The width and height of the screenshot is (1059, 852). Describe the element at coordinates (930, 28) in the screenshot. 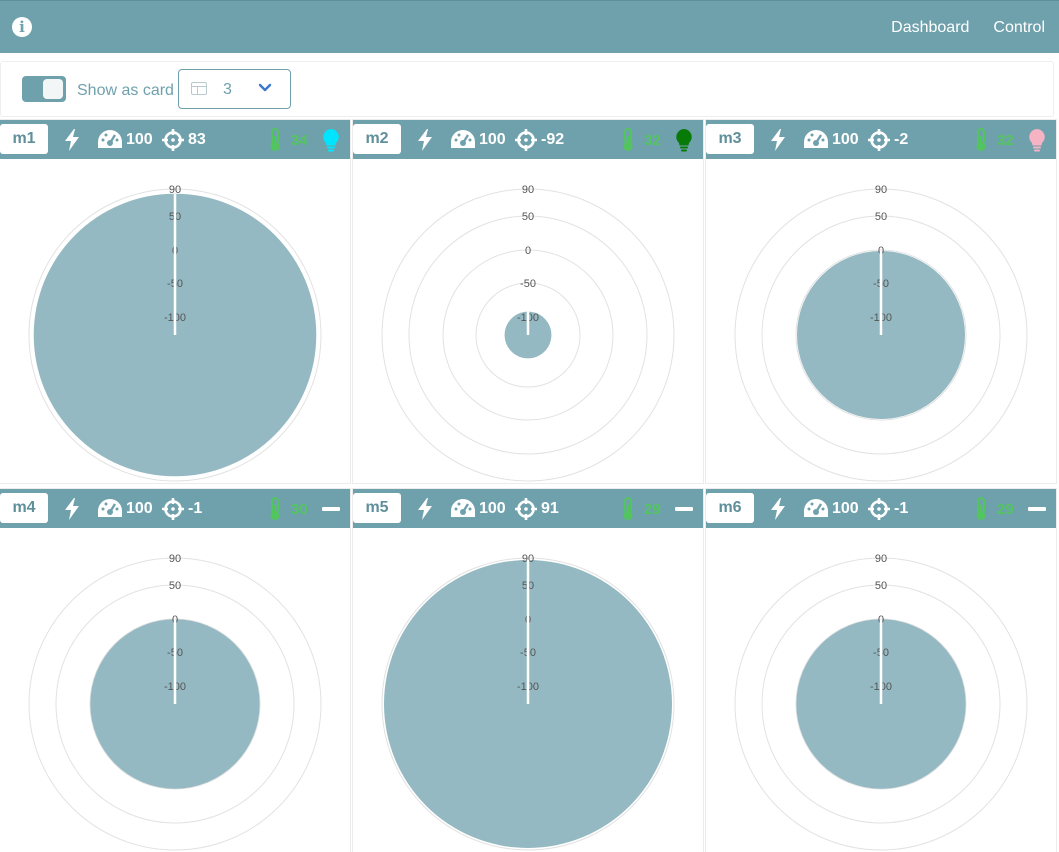

I see `nav-dashboard-link: Dashboard` at that location.